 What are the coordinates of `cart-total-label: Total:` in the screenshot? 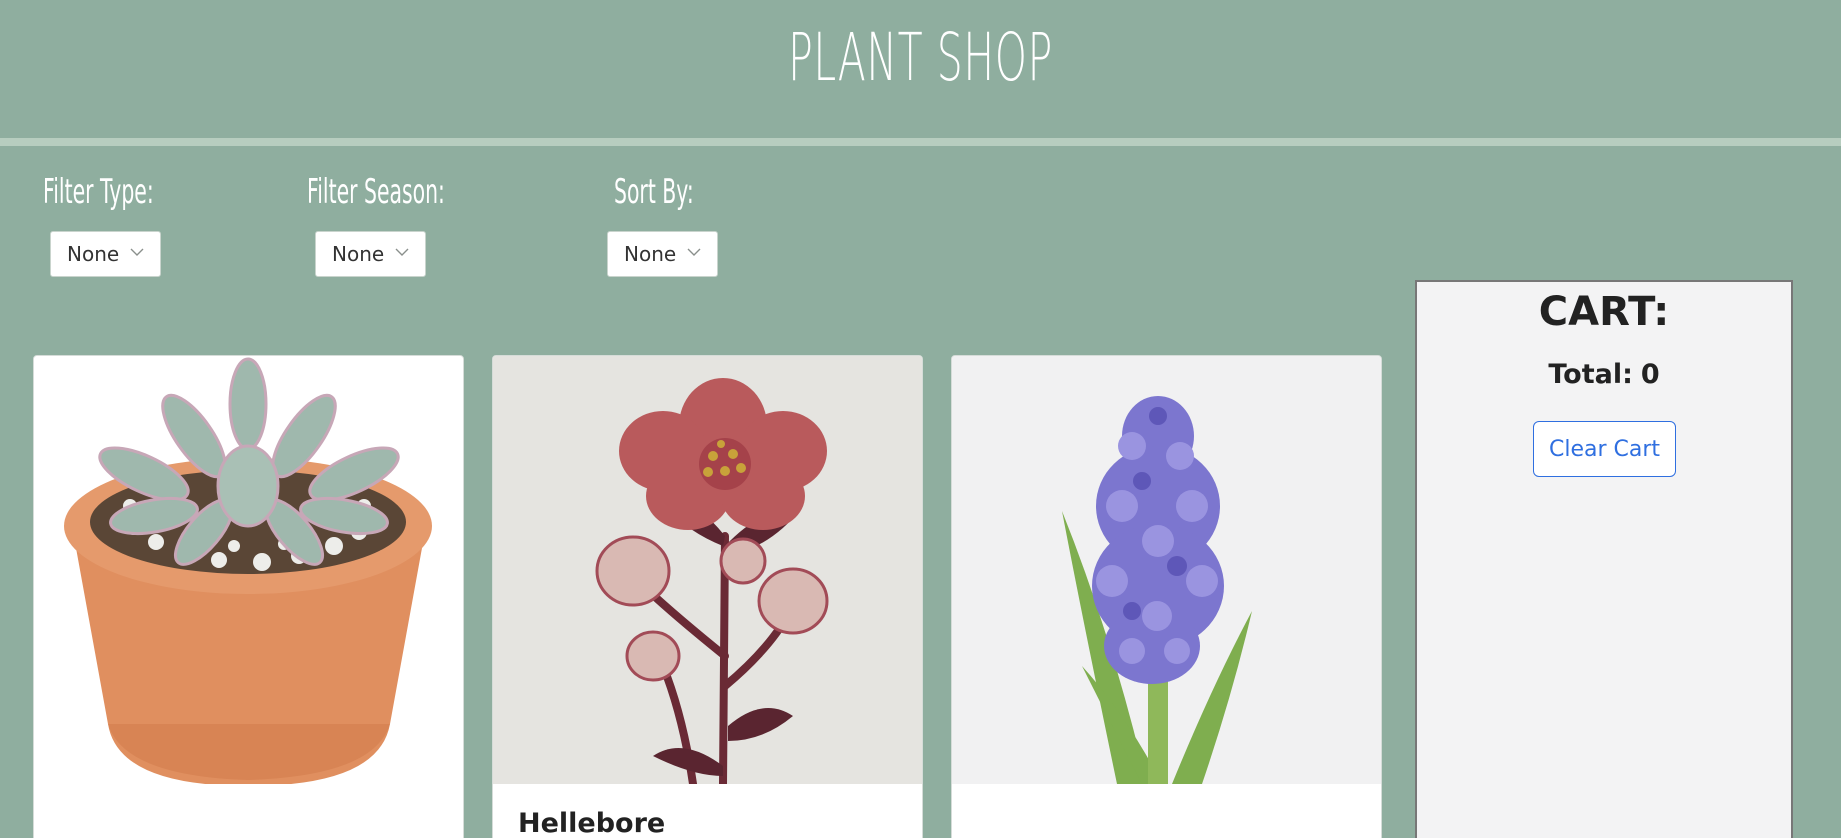 It's located at (1590, 374).